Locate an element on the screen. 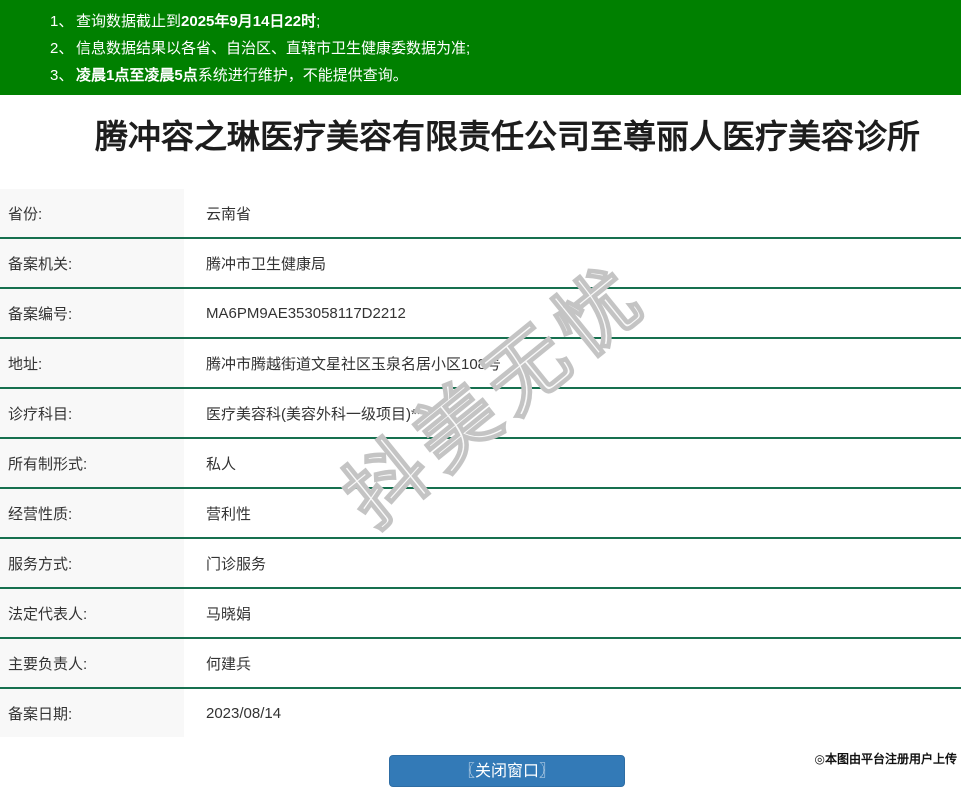  field-label: 法定代表人: is located at coordinates (92, 613).